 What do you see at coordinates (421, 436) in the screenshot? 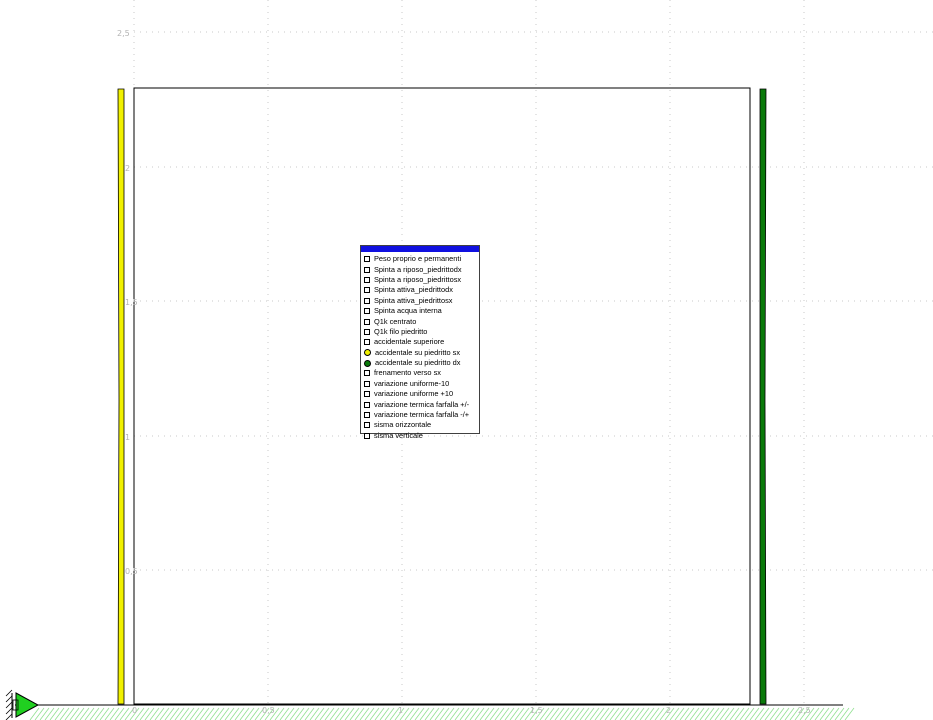
I see `load-case-item: sisma verticale` at bounding box center [421, 436].